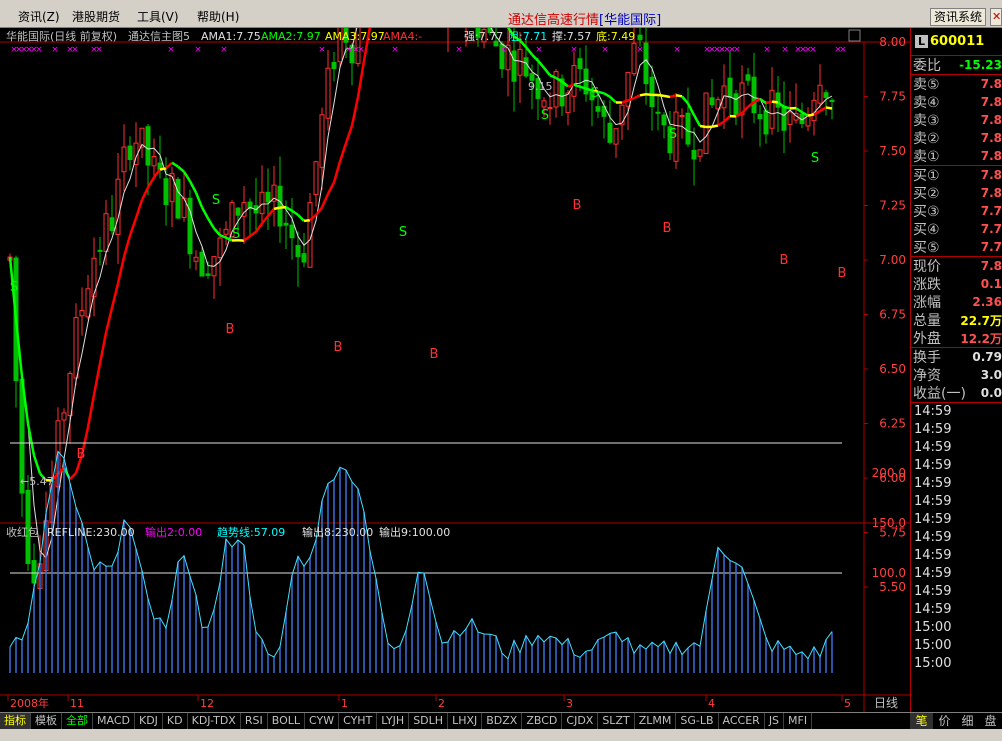  I want to click on sell-level-label: 卖④, so click(926, 103).